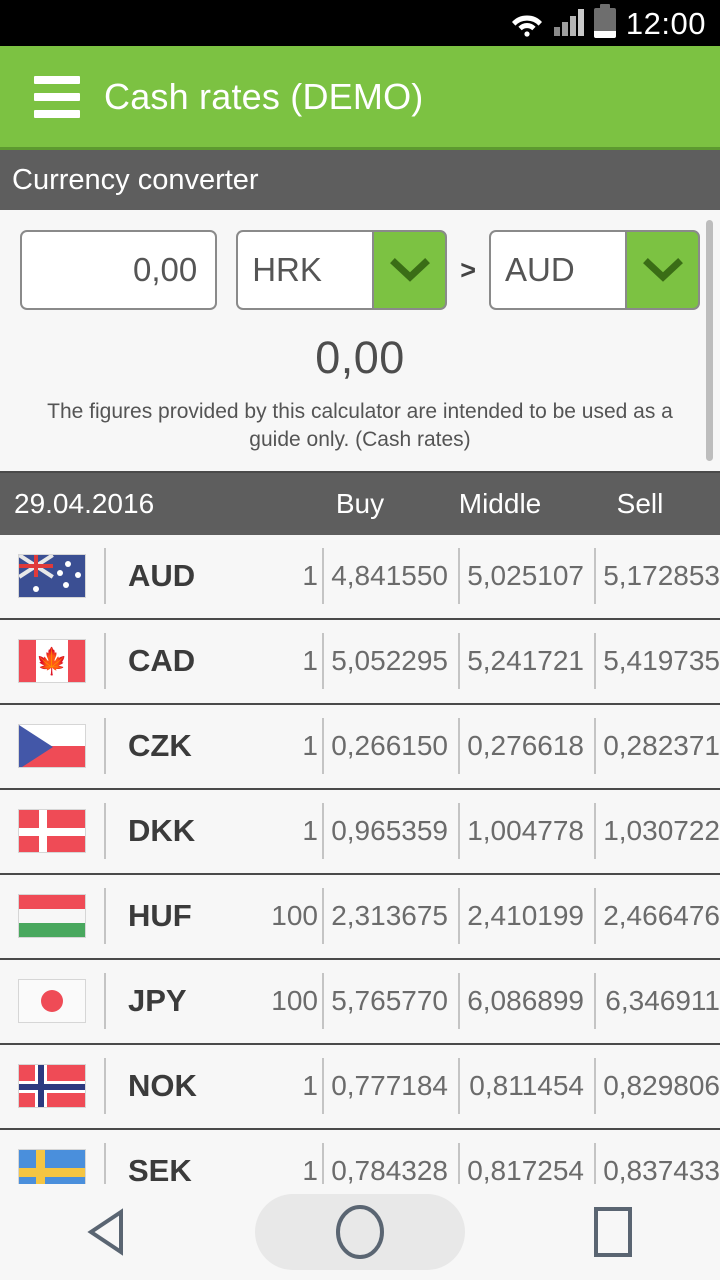 This screenshot has width=720, height=1280. I want to click on converter-controls-row: 0,00 HRK > AUD, so click(360, 270).